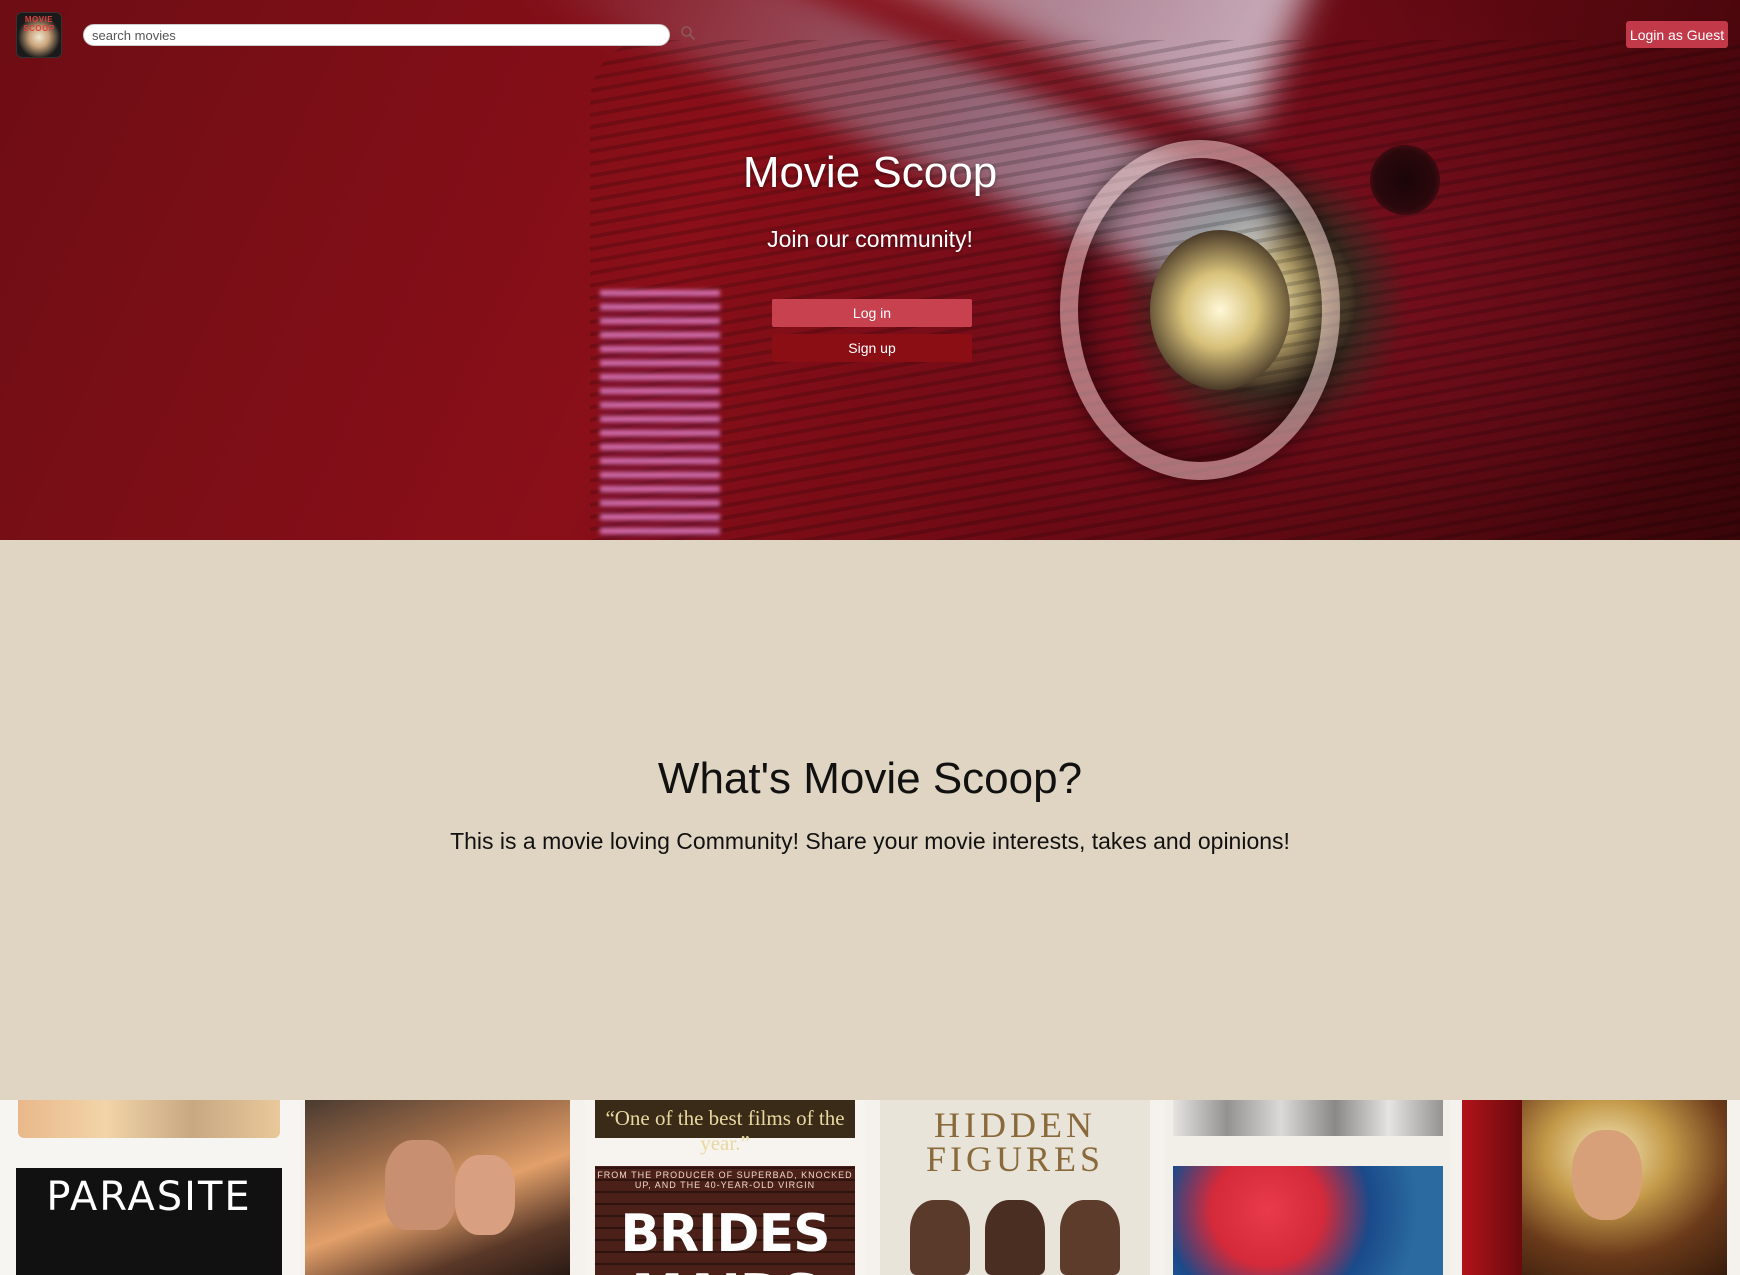 The width and height of the screenshot is (1740, 1275). Describe the element at coordinates (39, 24) in the screenshot. I see `logo-text: MOVIE SCOOP` at that location.